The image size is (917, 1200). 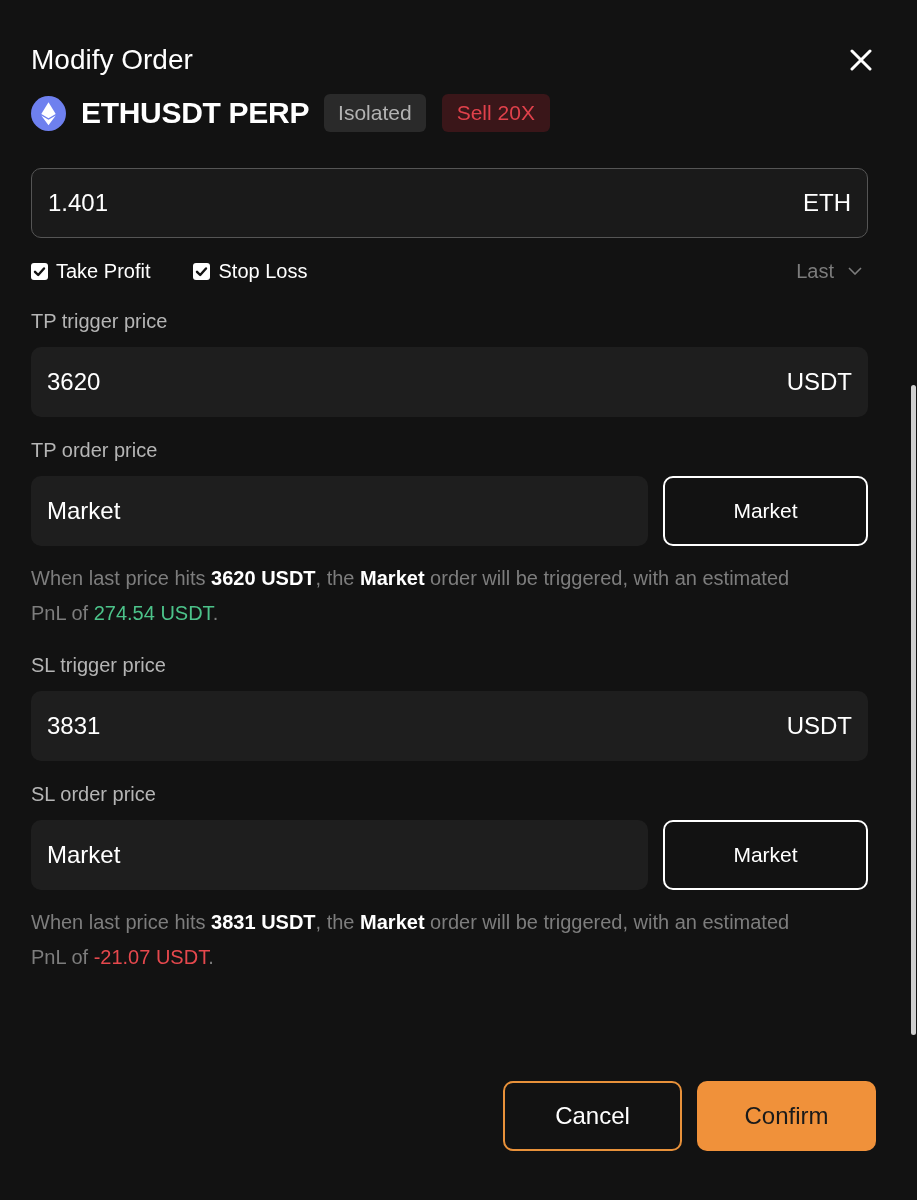 What do you see at coordinates (855, 271) in the screenshot?
I see `chevron-down-icon` at bounding box center [855, 271].